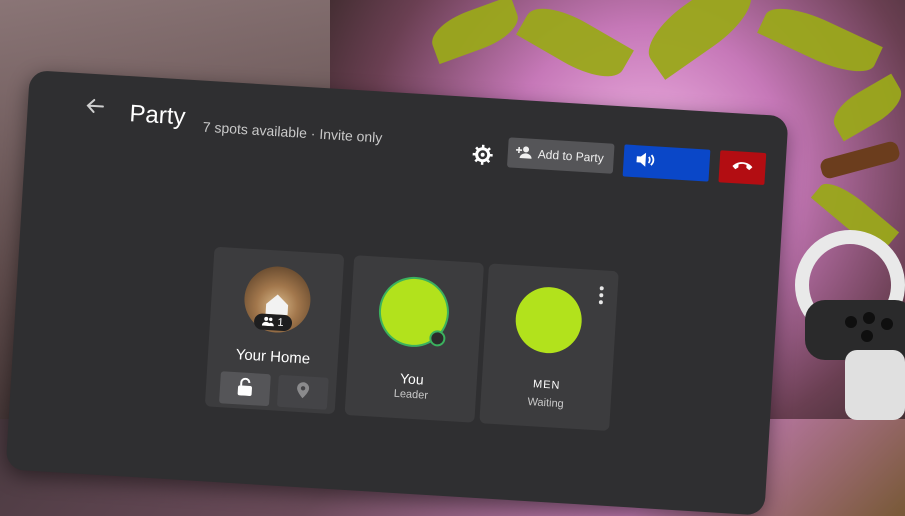 This screenshot has height=516, width=905. Describe the element at coordinates (437, 338) in the screenshot. I see `mic-icon` at that location.